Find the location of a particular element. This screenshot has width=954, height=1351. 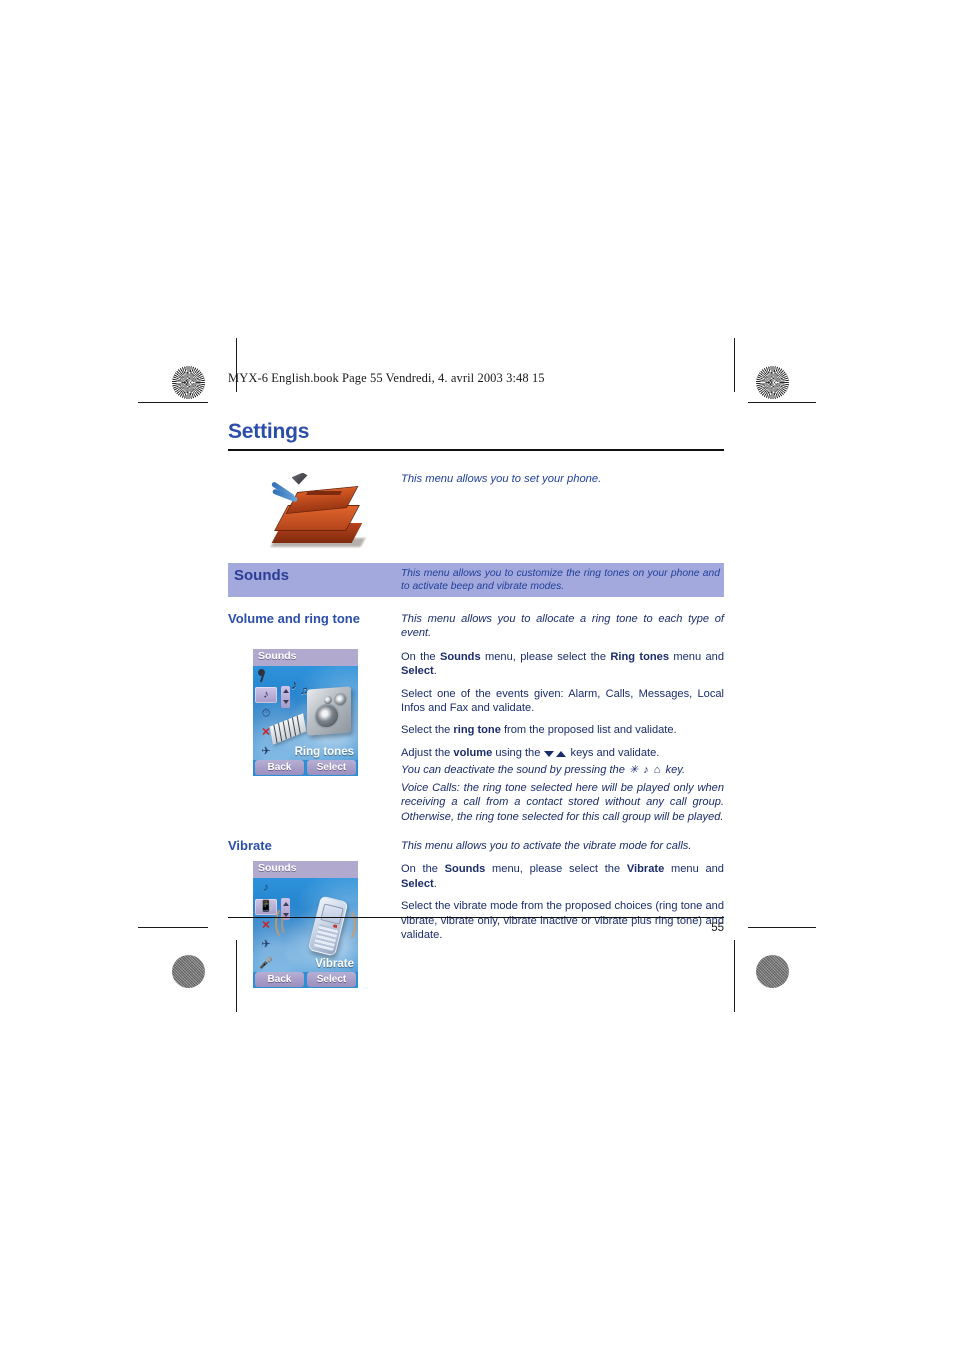

volume-step-4-a: Adjust the is located at coordinates (427, 752).